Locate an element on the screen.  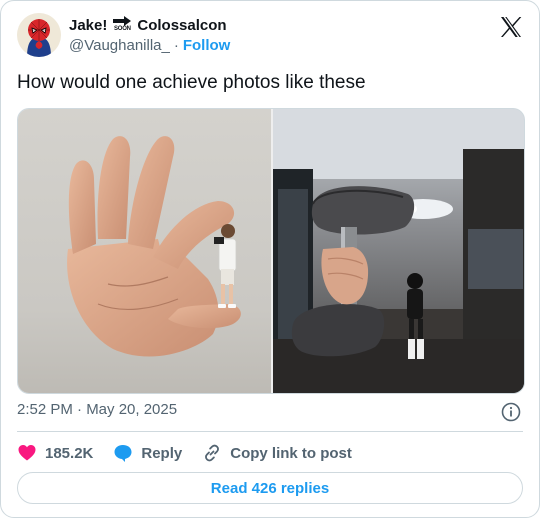
soon-arrow-icon: SOON is located at coordinates (122, 25).